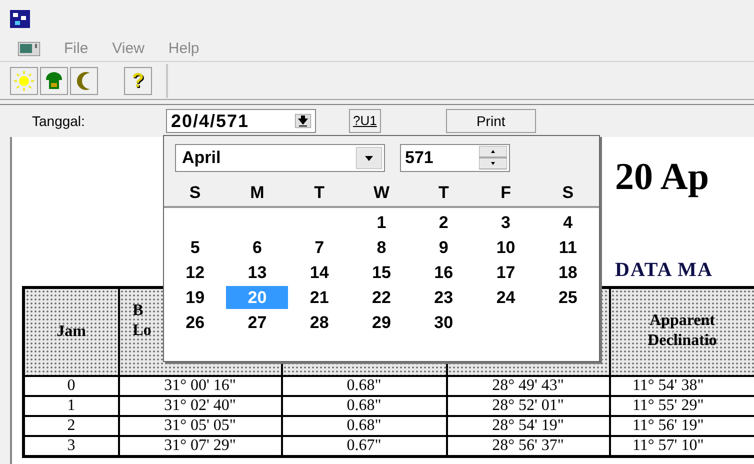 The height and width of the screenshot is (464, 754). What do you see at coordinates (71, 426) in the screenshot?
I see `table-cell: 2` at bounding box center [71, 426].